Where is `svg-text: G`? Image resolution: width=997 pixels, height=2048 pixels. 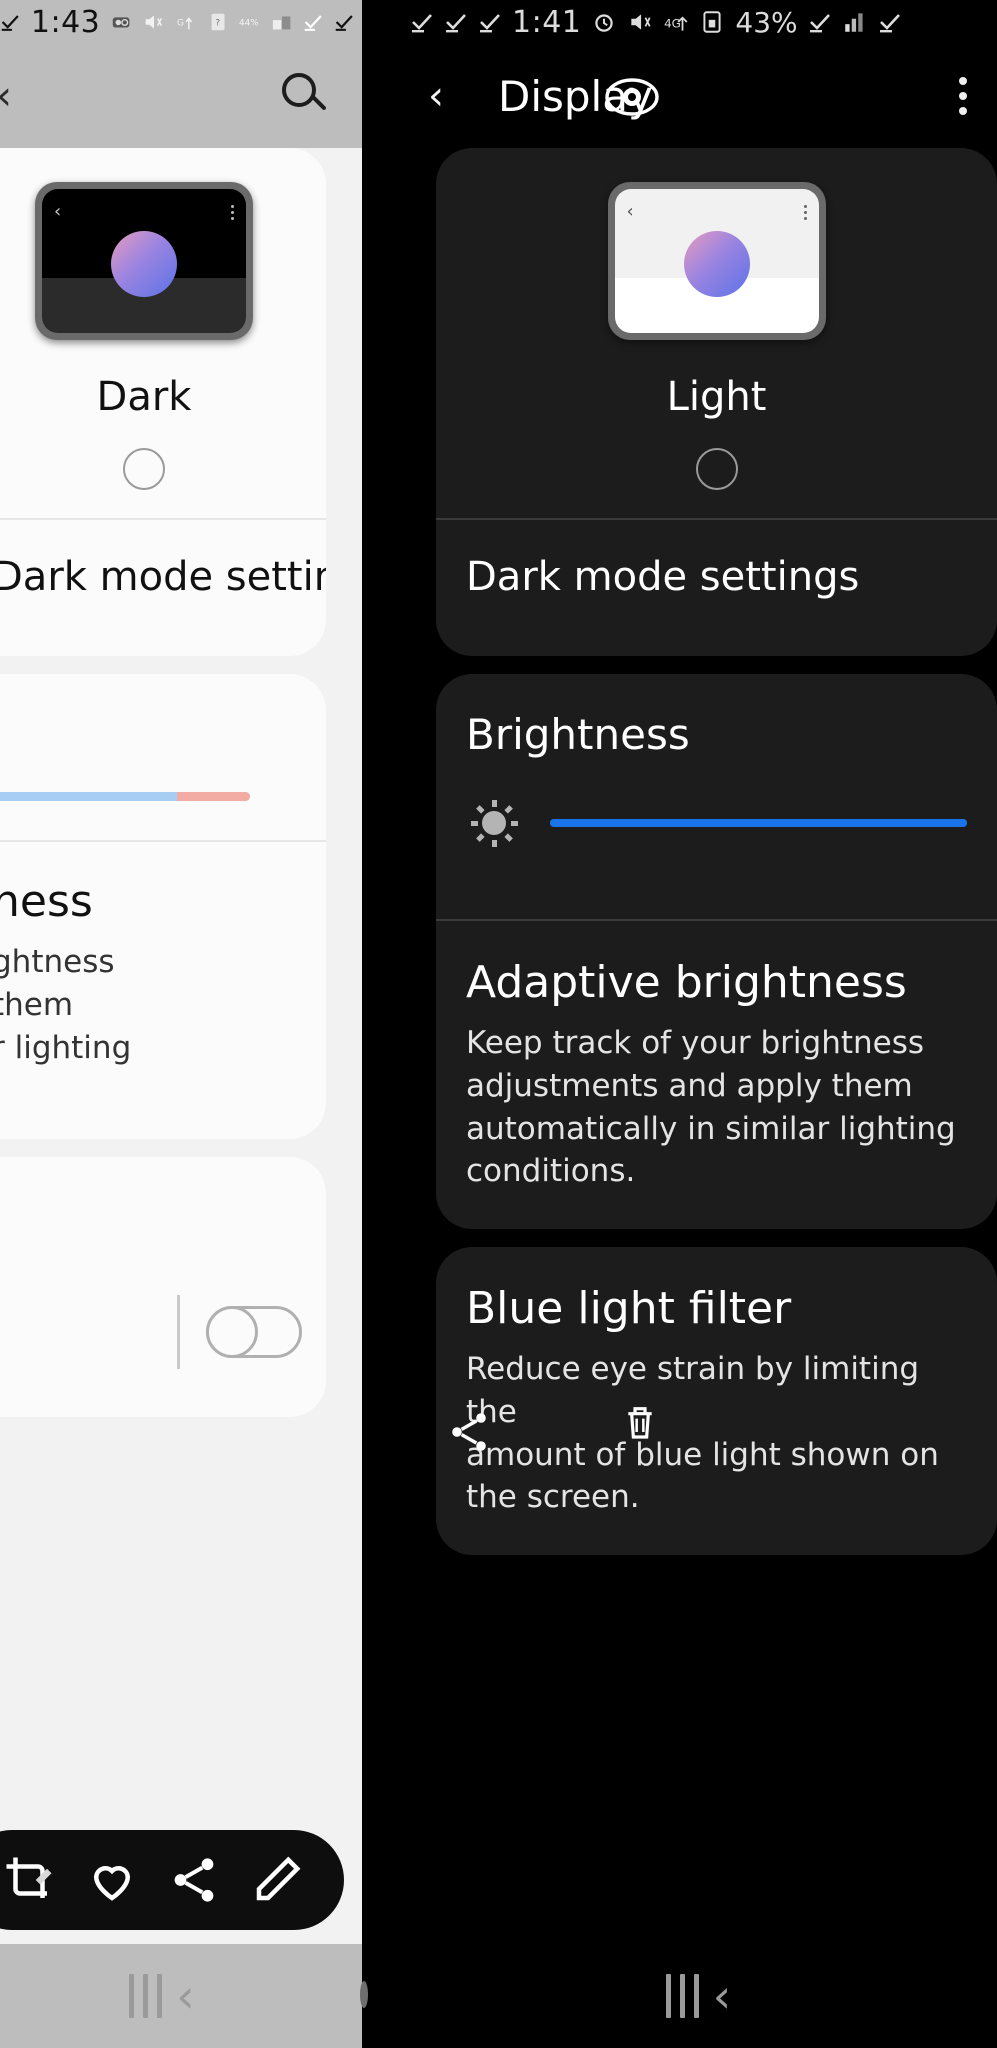
svg-text: G is located at coordinates (179, 23).